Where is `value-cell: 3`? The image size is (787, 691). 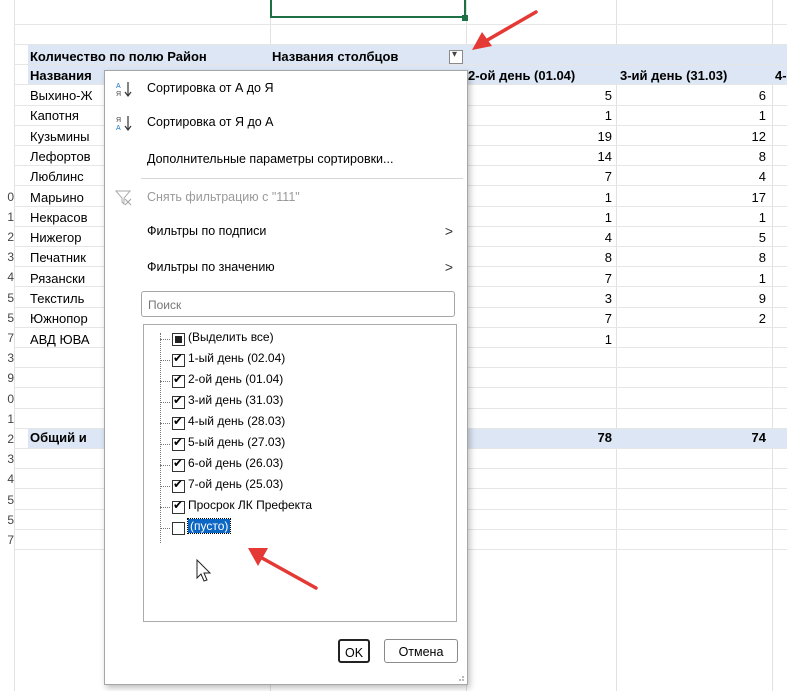 value-cell: 3 is located at coordinates (539, 298).